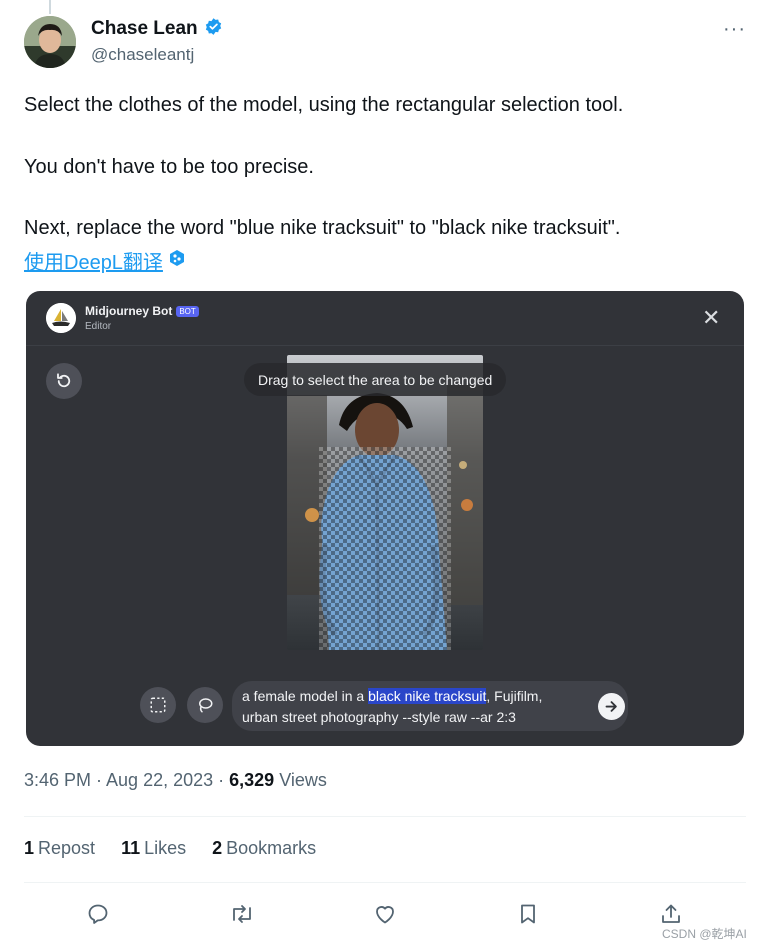 Image resolution: width=768 pixels, height=948 pixels. I want to click on author-name: Chase Lean, so click(144, 29).